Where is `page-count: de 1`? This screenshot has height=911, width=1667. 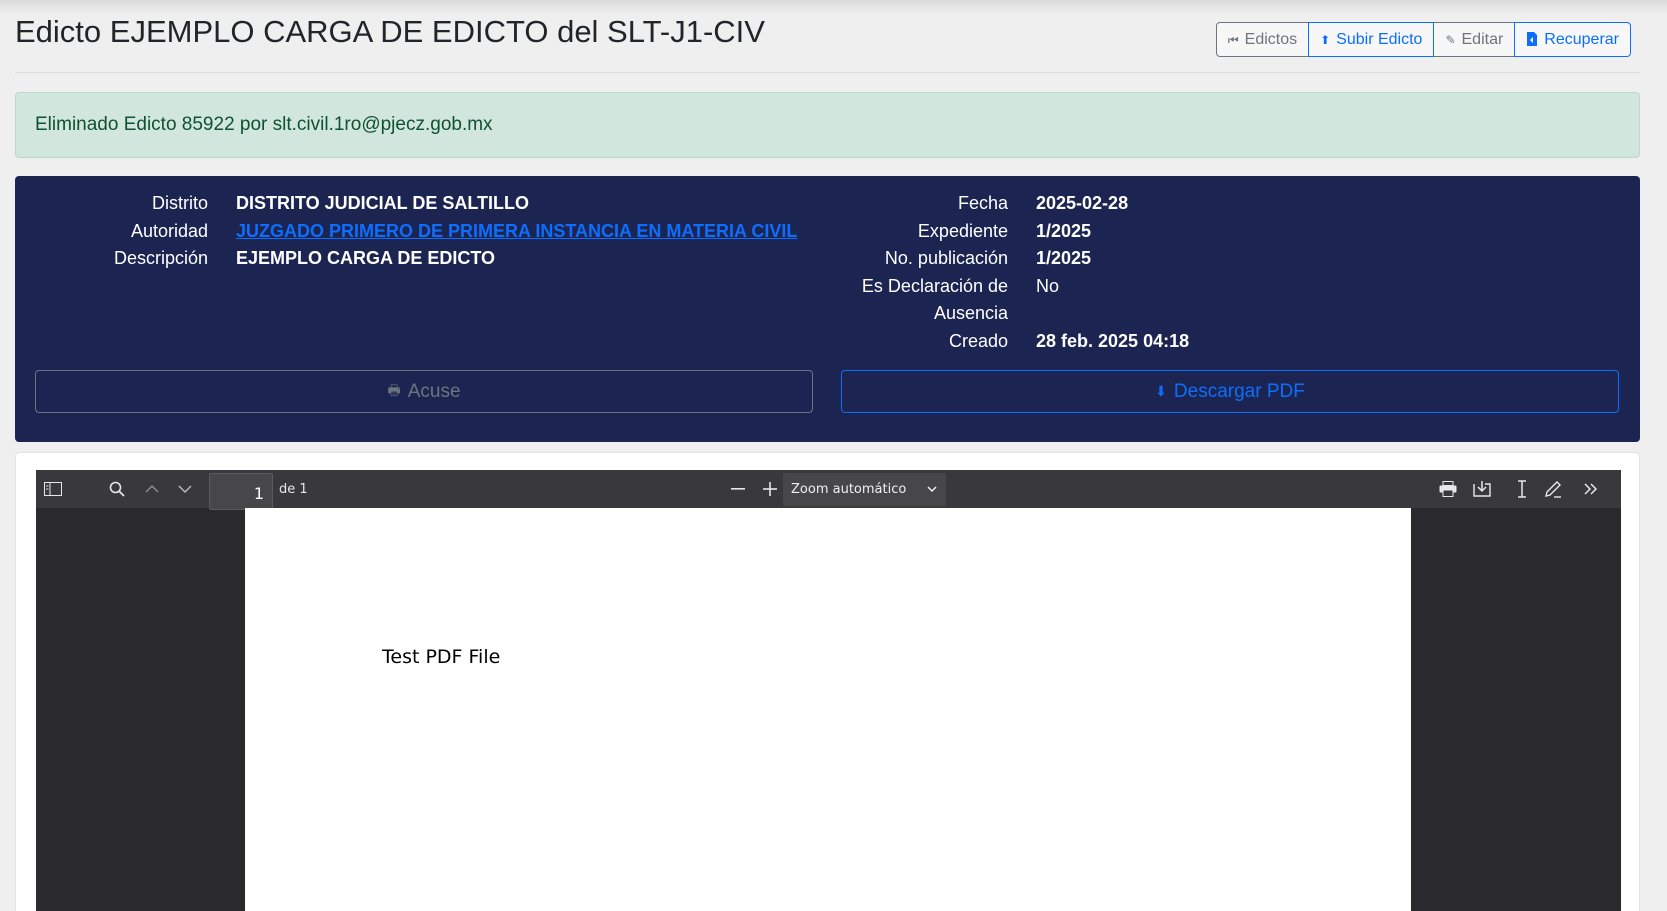
page-count: de 1 is located at coordinates (293, 489).